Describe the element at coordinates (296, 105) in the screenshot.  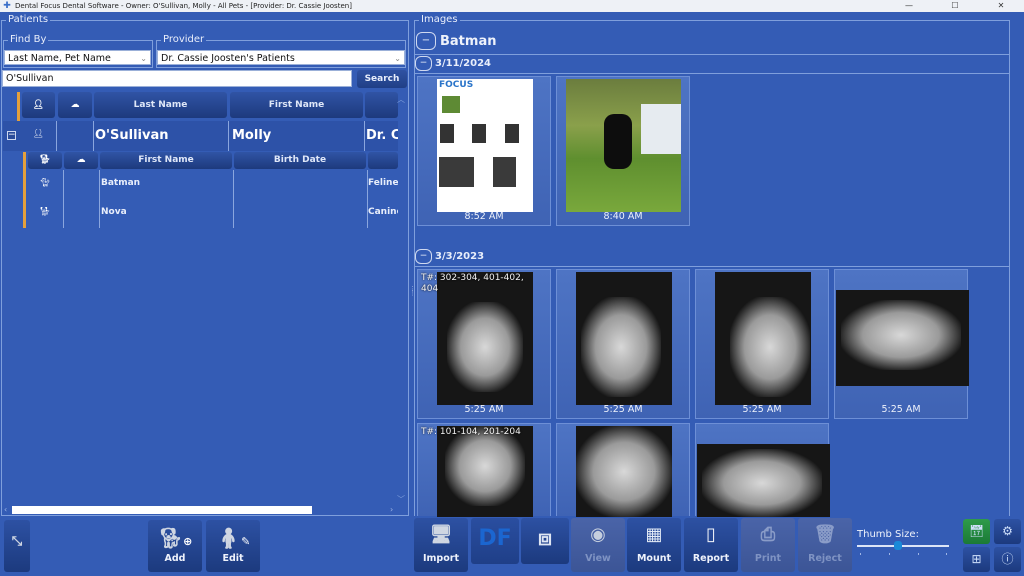
I see `first-name-column-header: First Name` at that location.